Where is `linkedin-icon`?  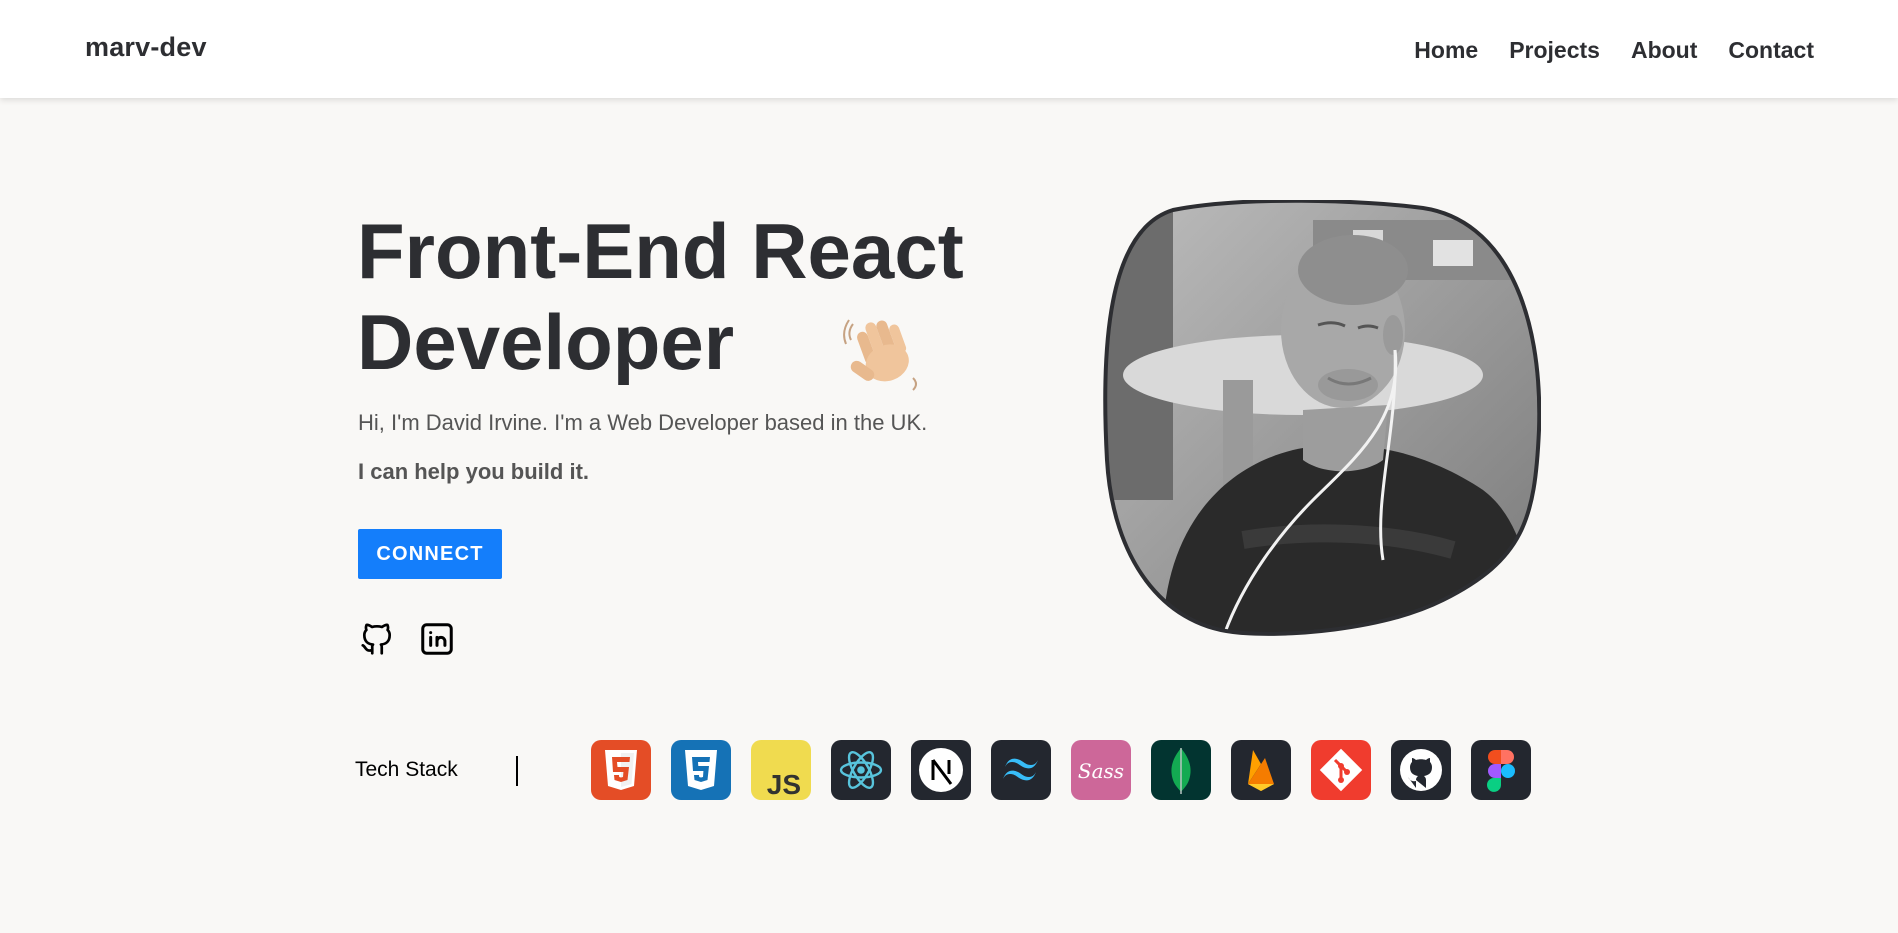
linkedin-icon is located at coordinates (437, 639).